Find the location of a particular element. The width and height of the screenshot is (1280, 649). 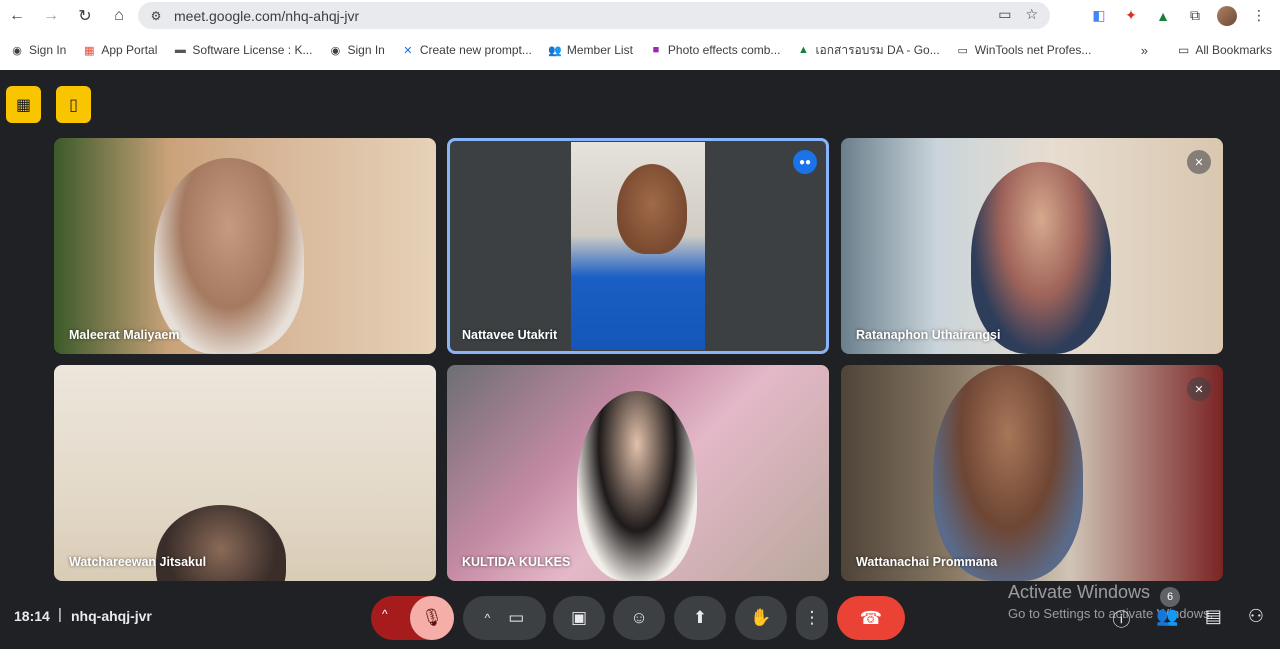

info-icon: ⓘ is located at coordinates (1121, 619).